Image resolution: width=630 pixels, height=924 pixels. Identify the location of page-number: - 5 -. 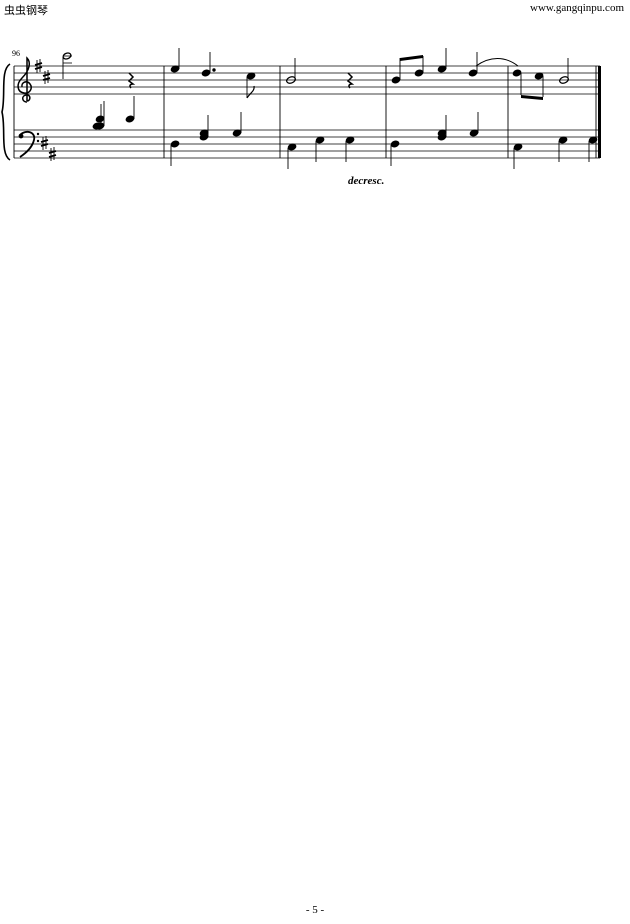
(315, 910).